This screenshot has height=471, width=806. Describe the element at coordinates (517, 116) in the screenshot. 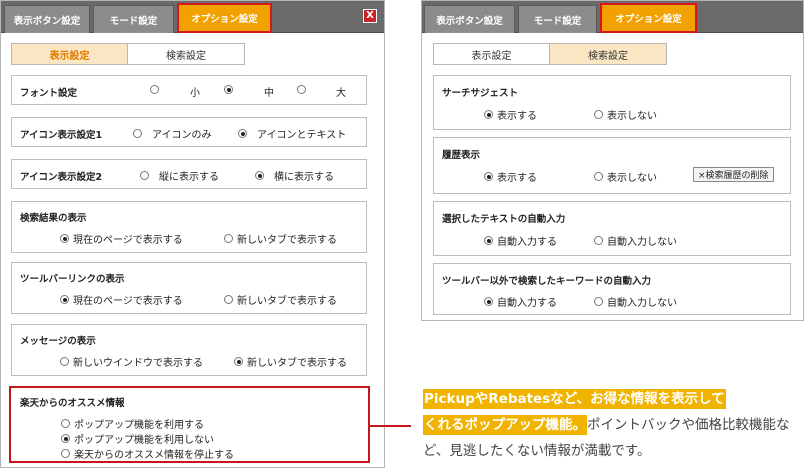

I see `suggest-show-label: 表示する` at that location.